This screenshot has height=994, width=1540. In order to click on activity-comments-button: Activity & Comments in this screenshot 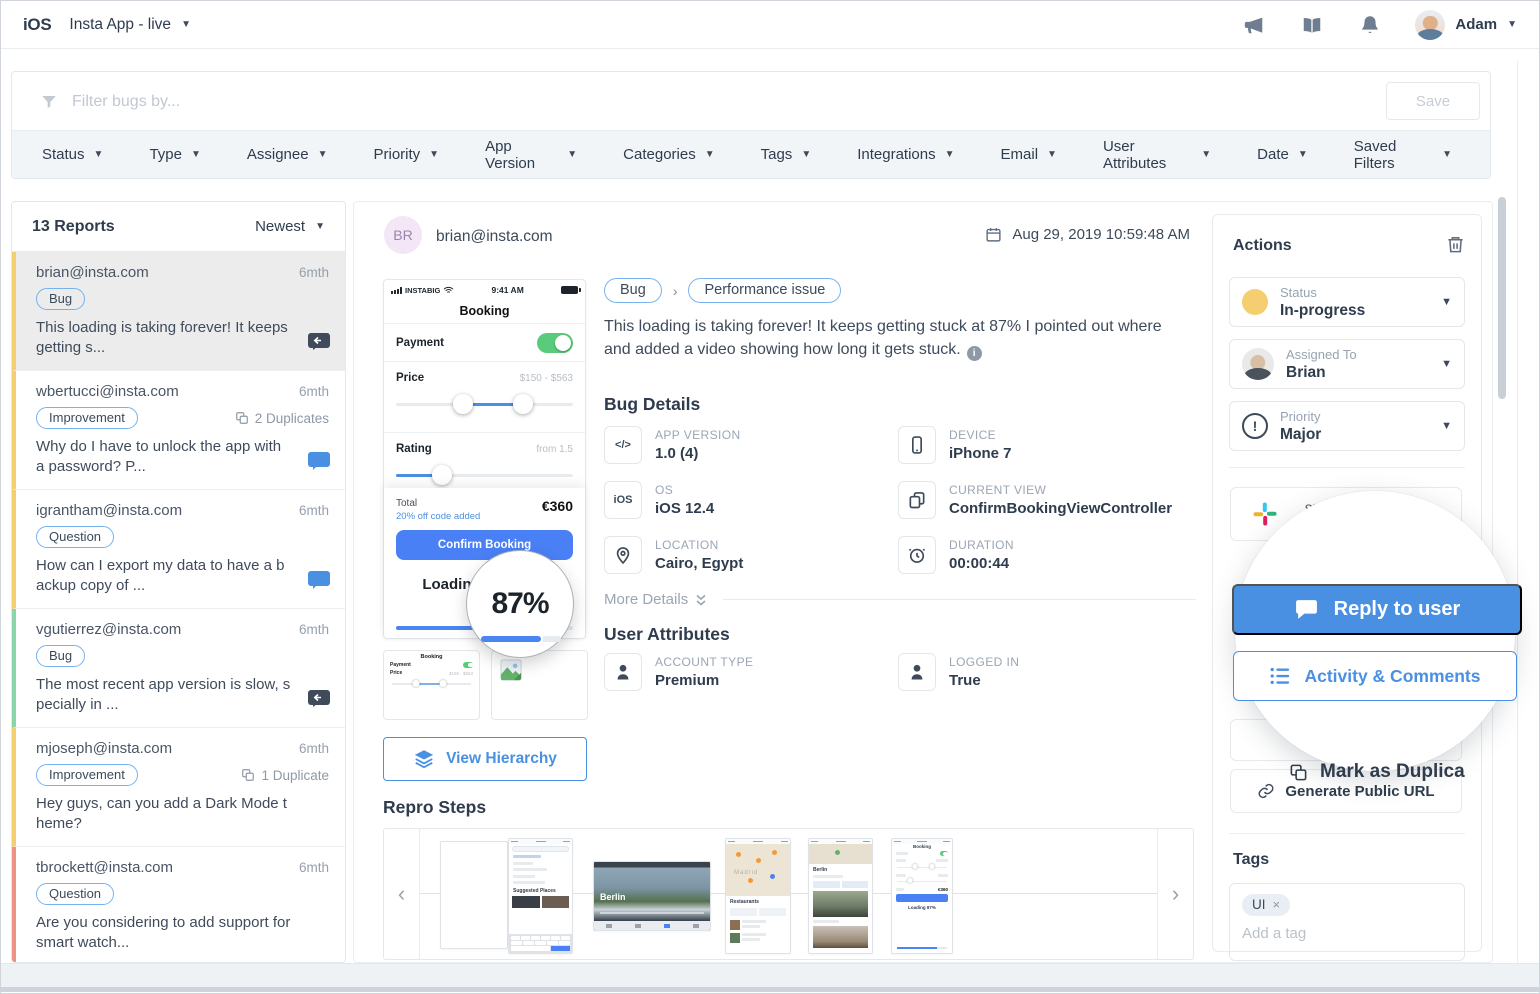, I will do `click(1375, 676)`.